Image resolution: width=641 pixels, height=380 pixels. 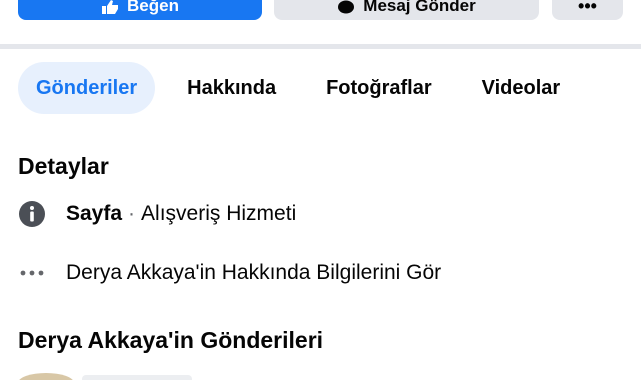 I want to click on profile-actions: Beğen Mesaj Gönder •••, so click(x=320, y=10).